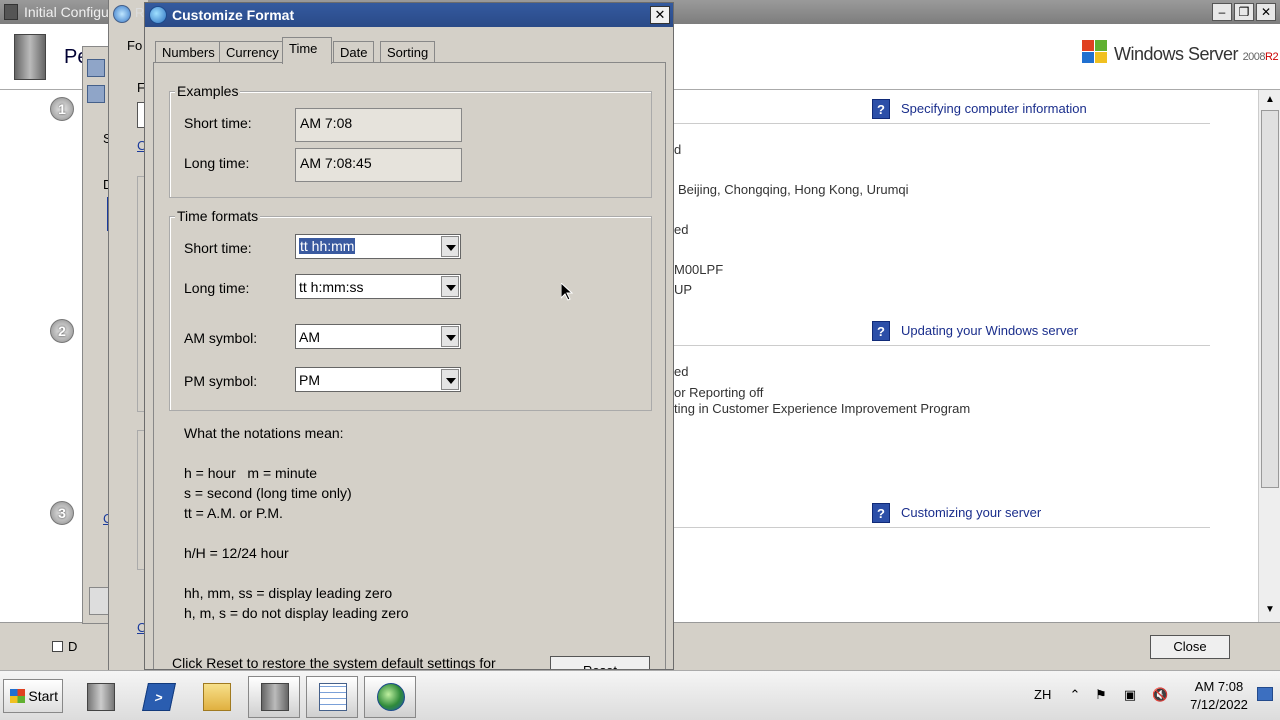 The height and width of the screenshot is (720, 1280). Describe the element at coordinates (62, 513) in the screenshot. I see `step-number: 3` at that location.